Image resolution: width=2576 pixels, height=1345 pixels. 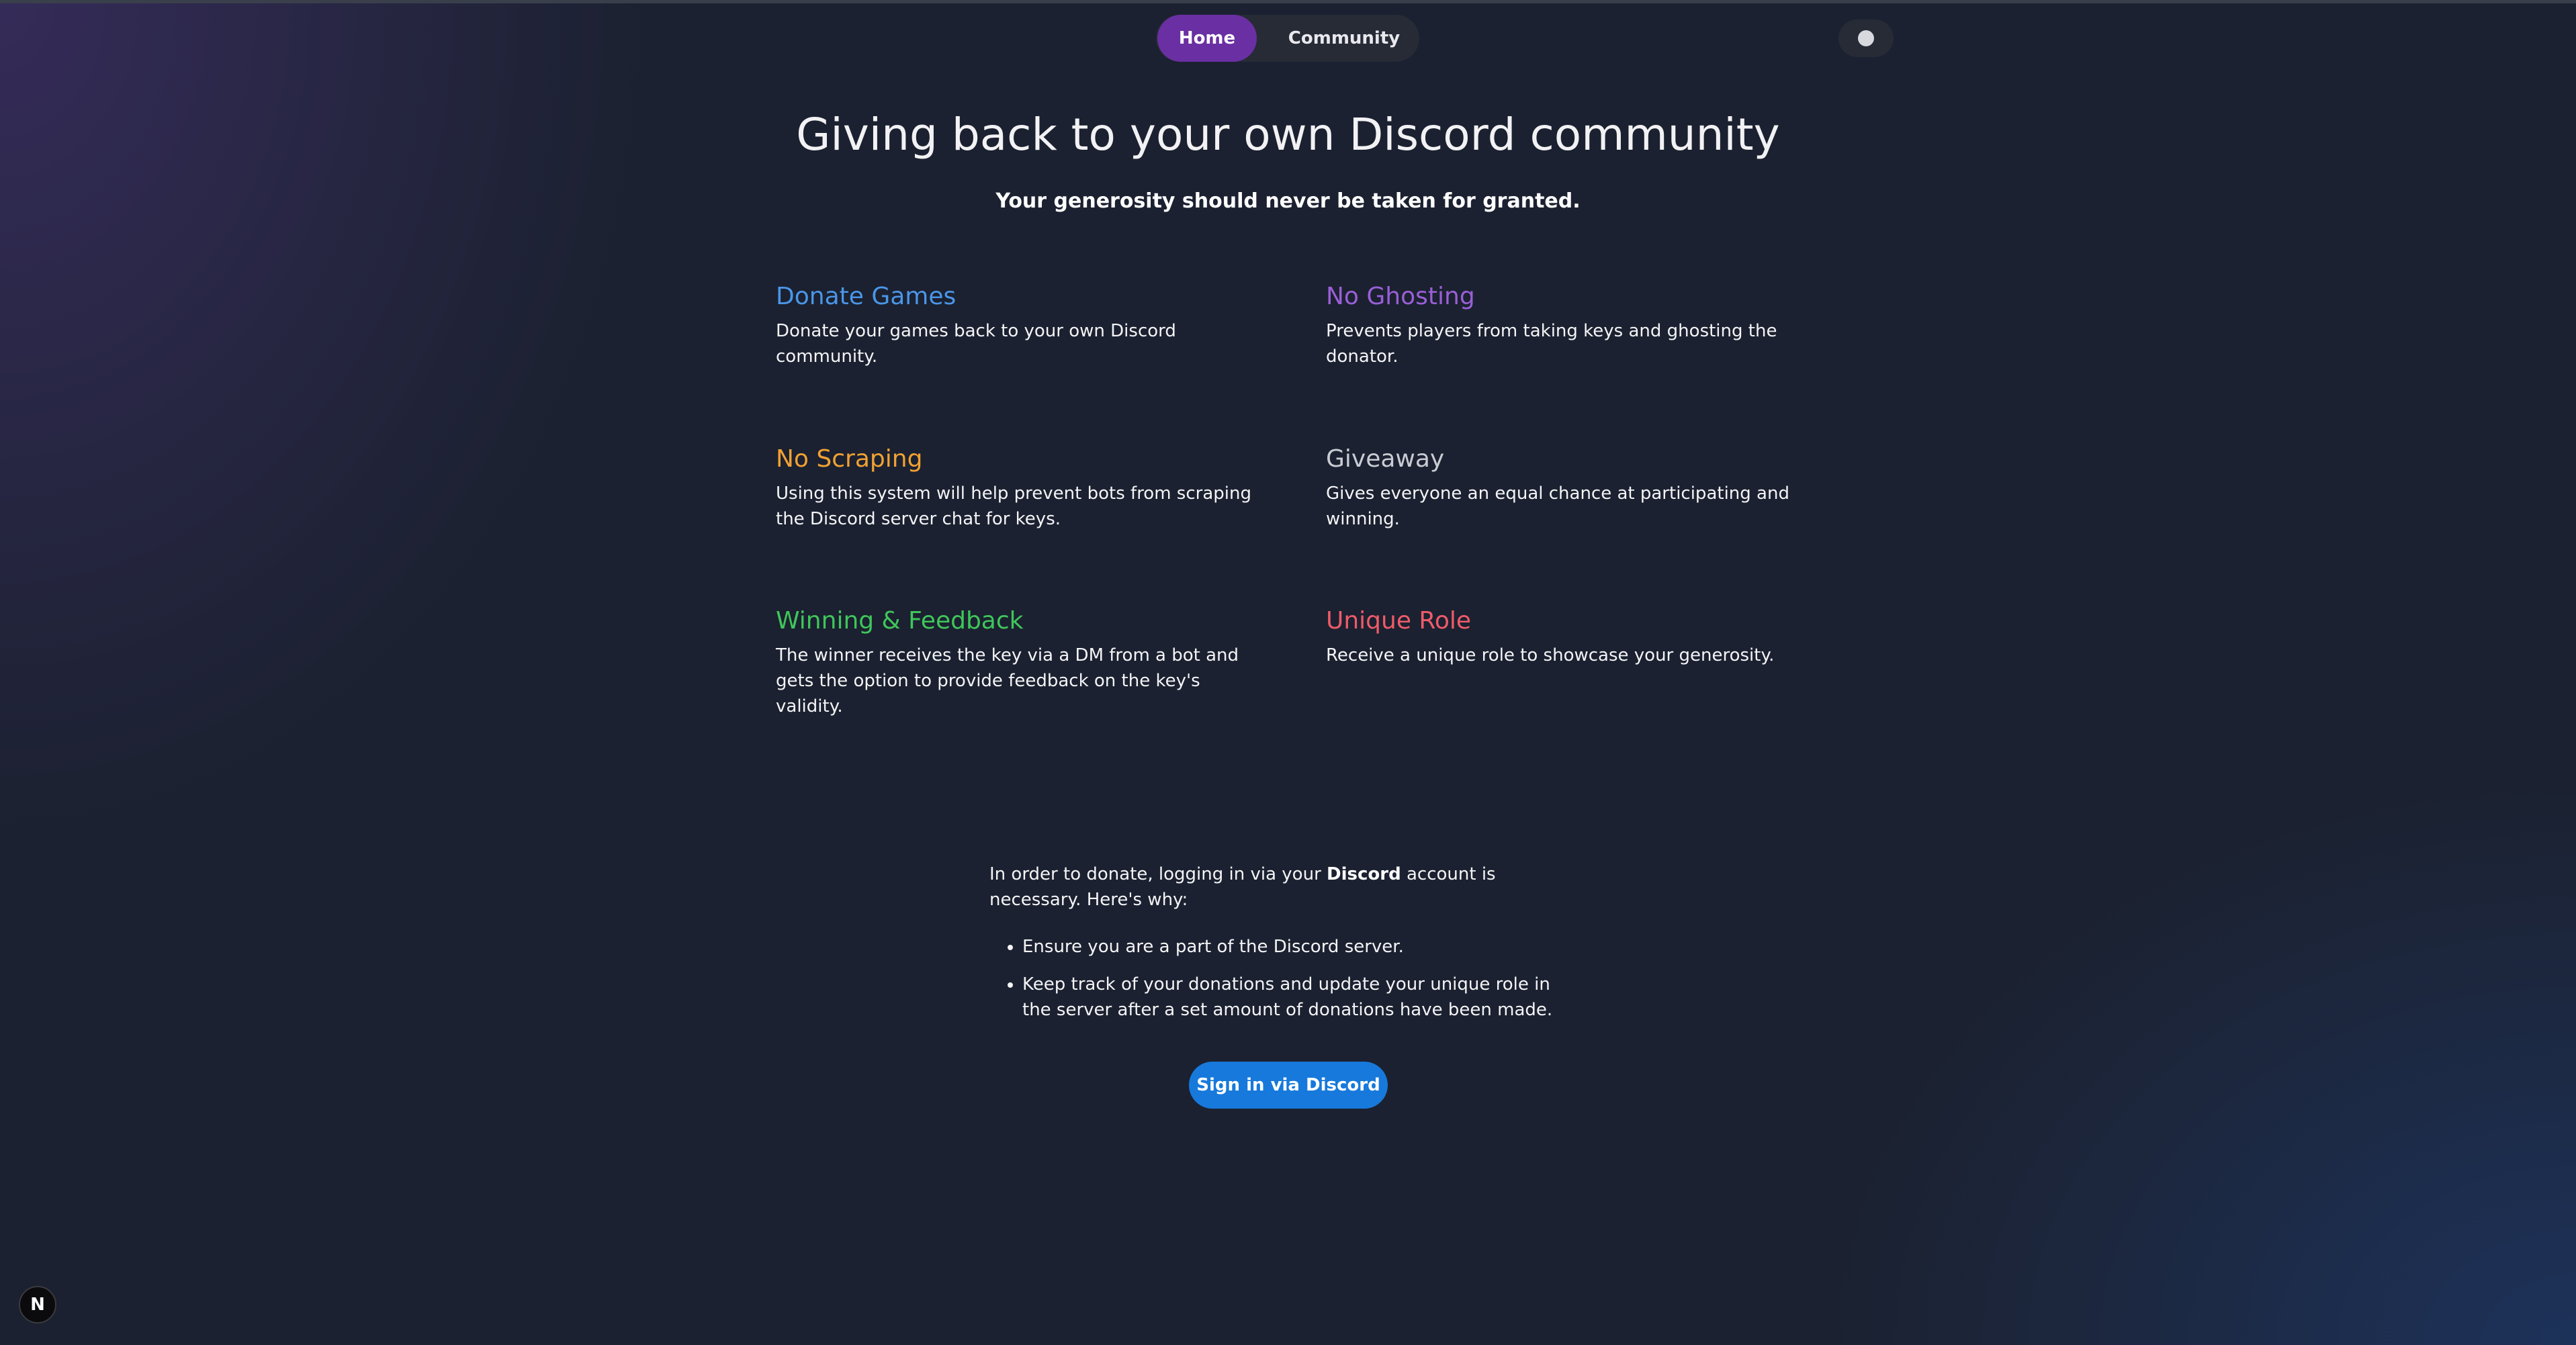 I want to click on window-top-edge, so click(x=1288, y=1).